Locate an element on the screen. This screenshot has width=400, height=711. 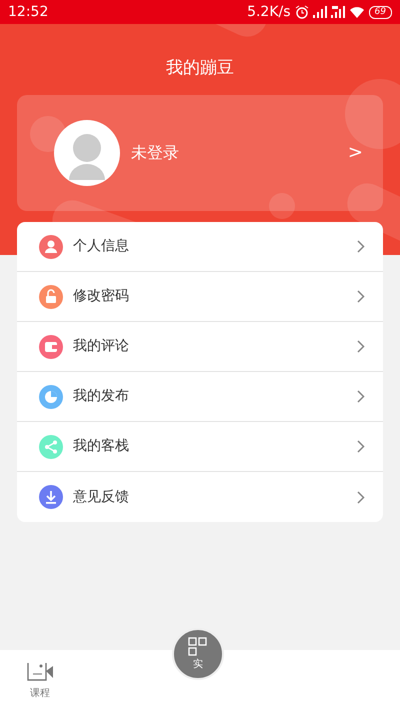
avatar-icon is located at coordinates (87, 153).